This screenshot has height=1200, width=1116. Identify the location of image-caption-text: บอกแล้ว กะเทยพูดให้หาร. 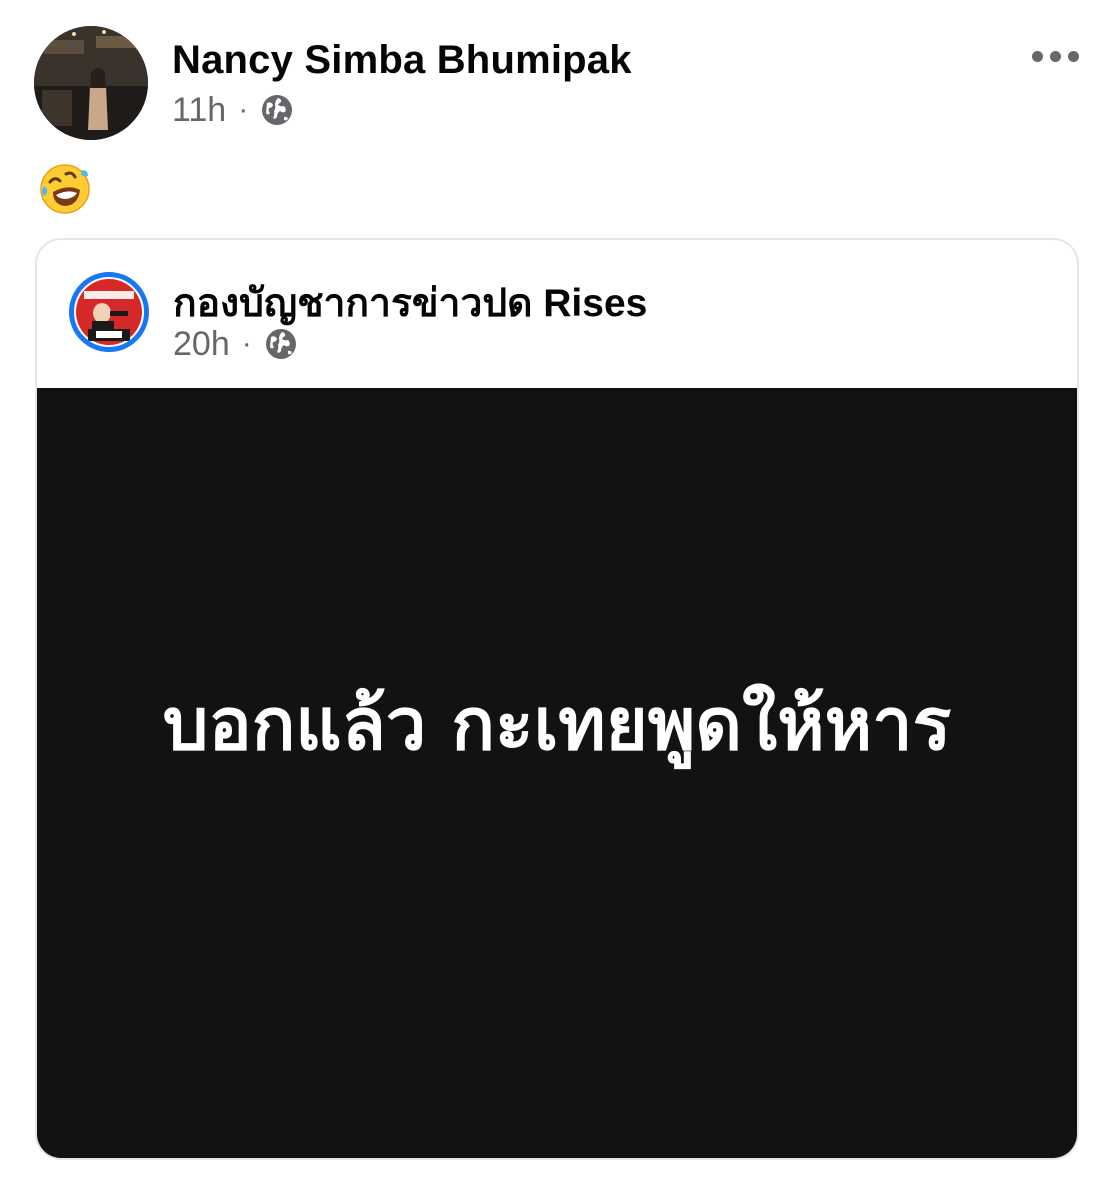
(557, 724).